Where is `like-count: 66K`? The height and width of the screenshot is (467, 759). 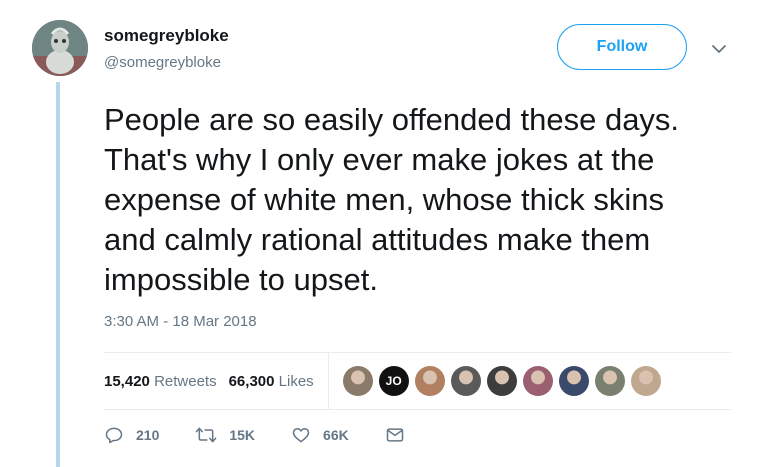
like-count: 66K is located at coordinates (336, 435).